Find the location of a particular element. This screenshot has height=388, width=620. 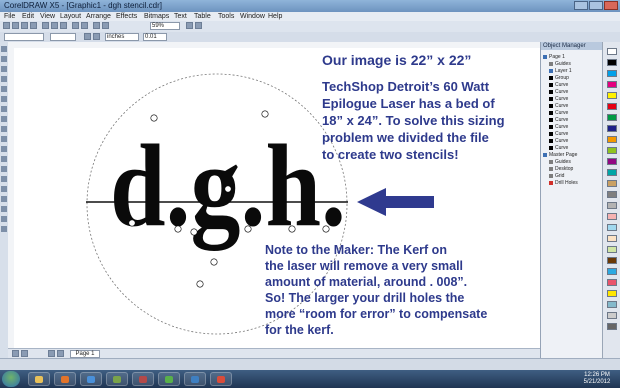

zoom-level-field: 59% is located at coordinates (165, 26).